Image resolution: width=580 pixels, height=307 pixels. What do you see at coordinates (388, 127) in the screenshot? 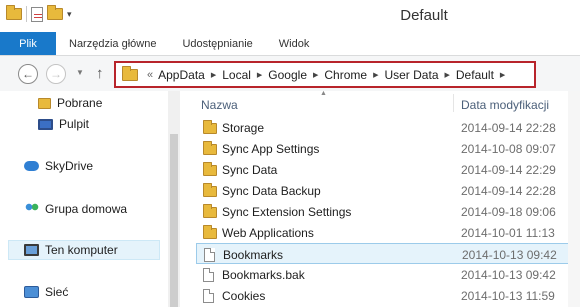
I see `file-row: Storage 2014-09-14 22:28` at bounding box center [388, 127].